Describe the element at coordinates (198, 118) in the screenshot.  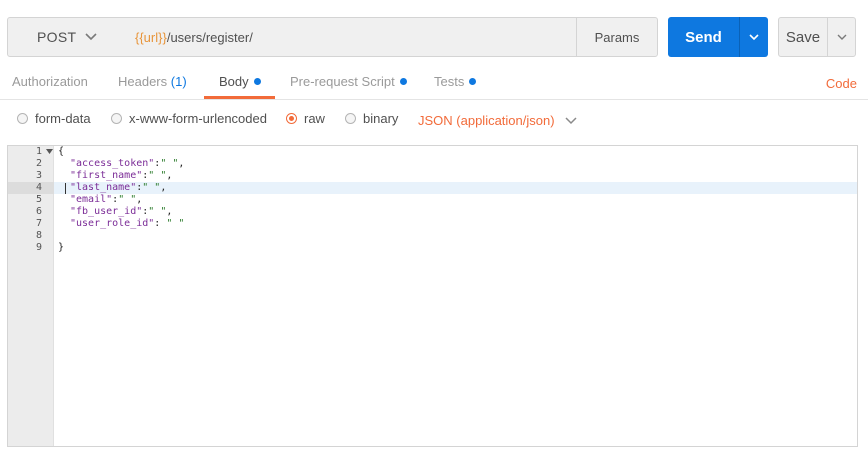
I see `option-urlencoded-label: x-www-form-urlencoded` at that location.